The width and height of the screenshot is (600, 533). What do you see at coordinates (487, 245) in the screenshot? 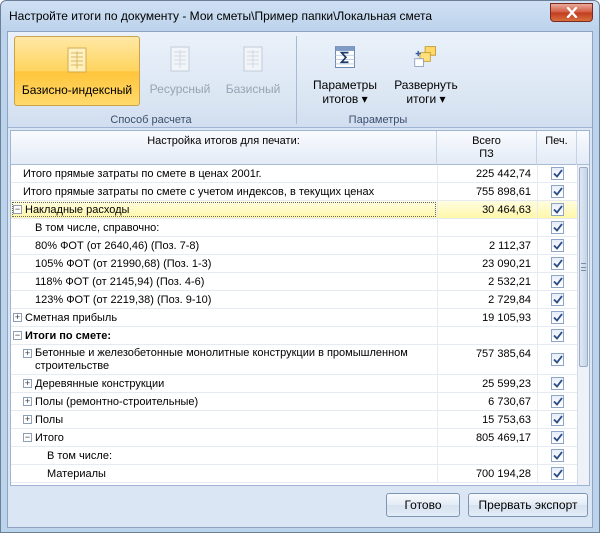
I see `row-value-cell: 2 112,37` at bounding box center [487, 245].